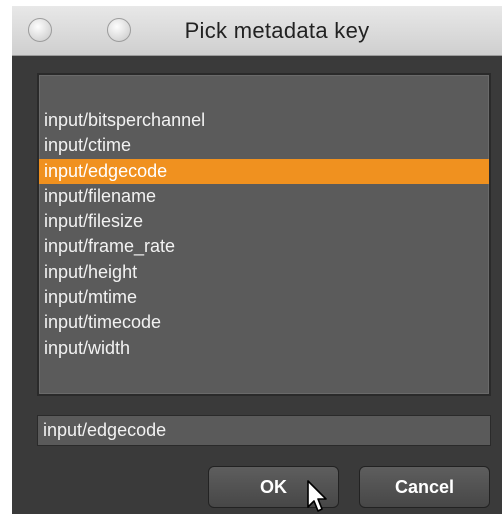 This screenshot has width=502, height=514. What do you see at coordinates (264, 221) in the screenshot?
I see `list-item: input/filesize` at bounding box center [264, 221].